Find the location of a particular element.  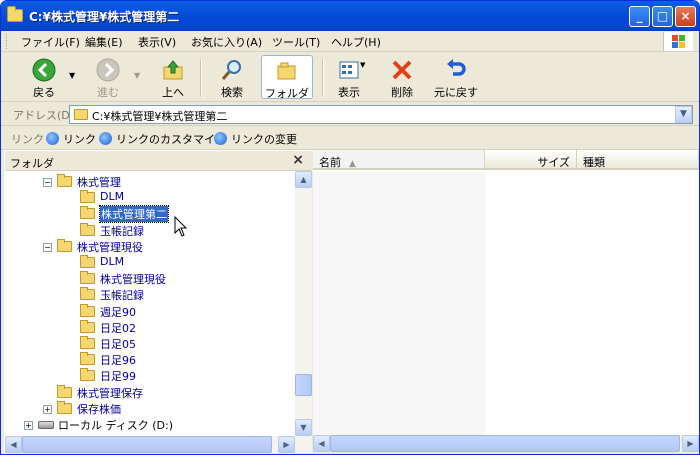

tree-node: + ローカル ディスク (D:) is located at coordinates (150, 425).